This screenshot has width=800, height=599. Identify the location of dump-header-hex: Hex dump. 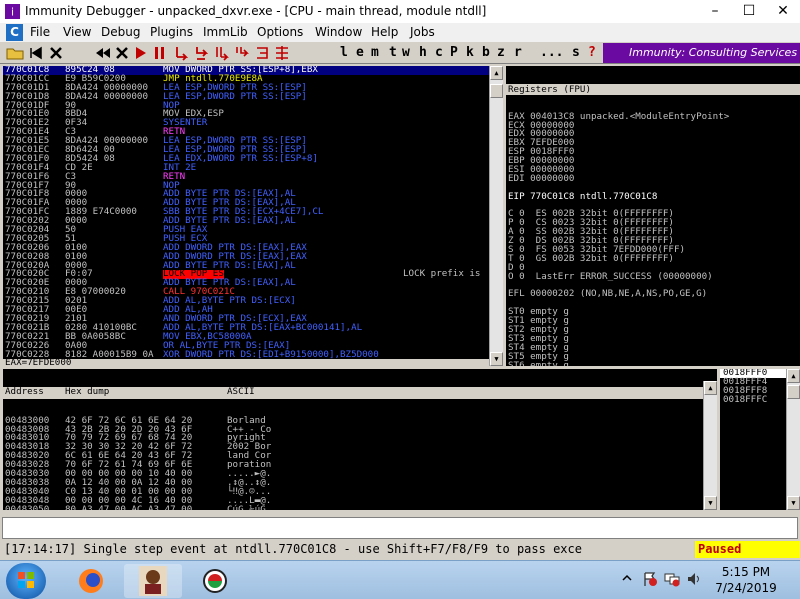
(87, 392).